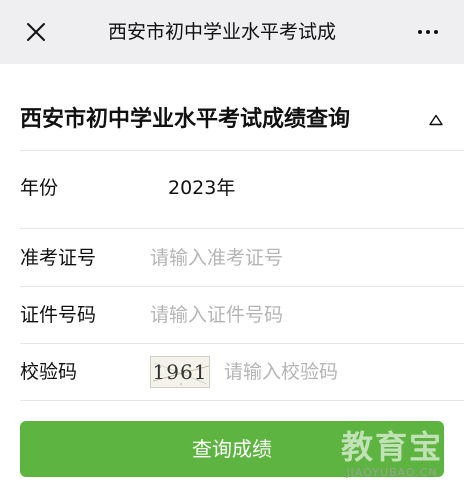  Describe the element at coordinates (202, 188) in the screenshot. I see `year-value: 2023年` at that location.